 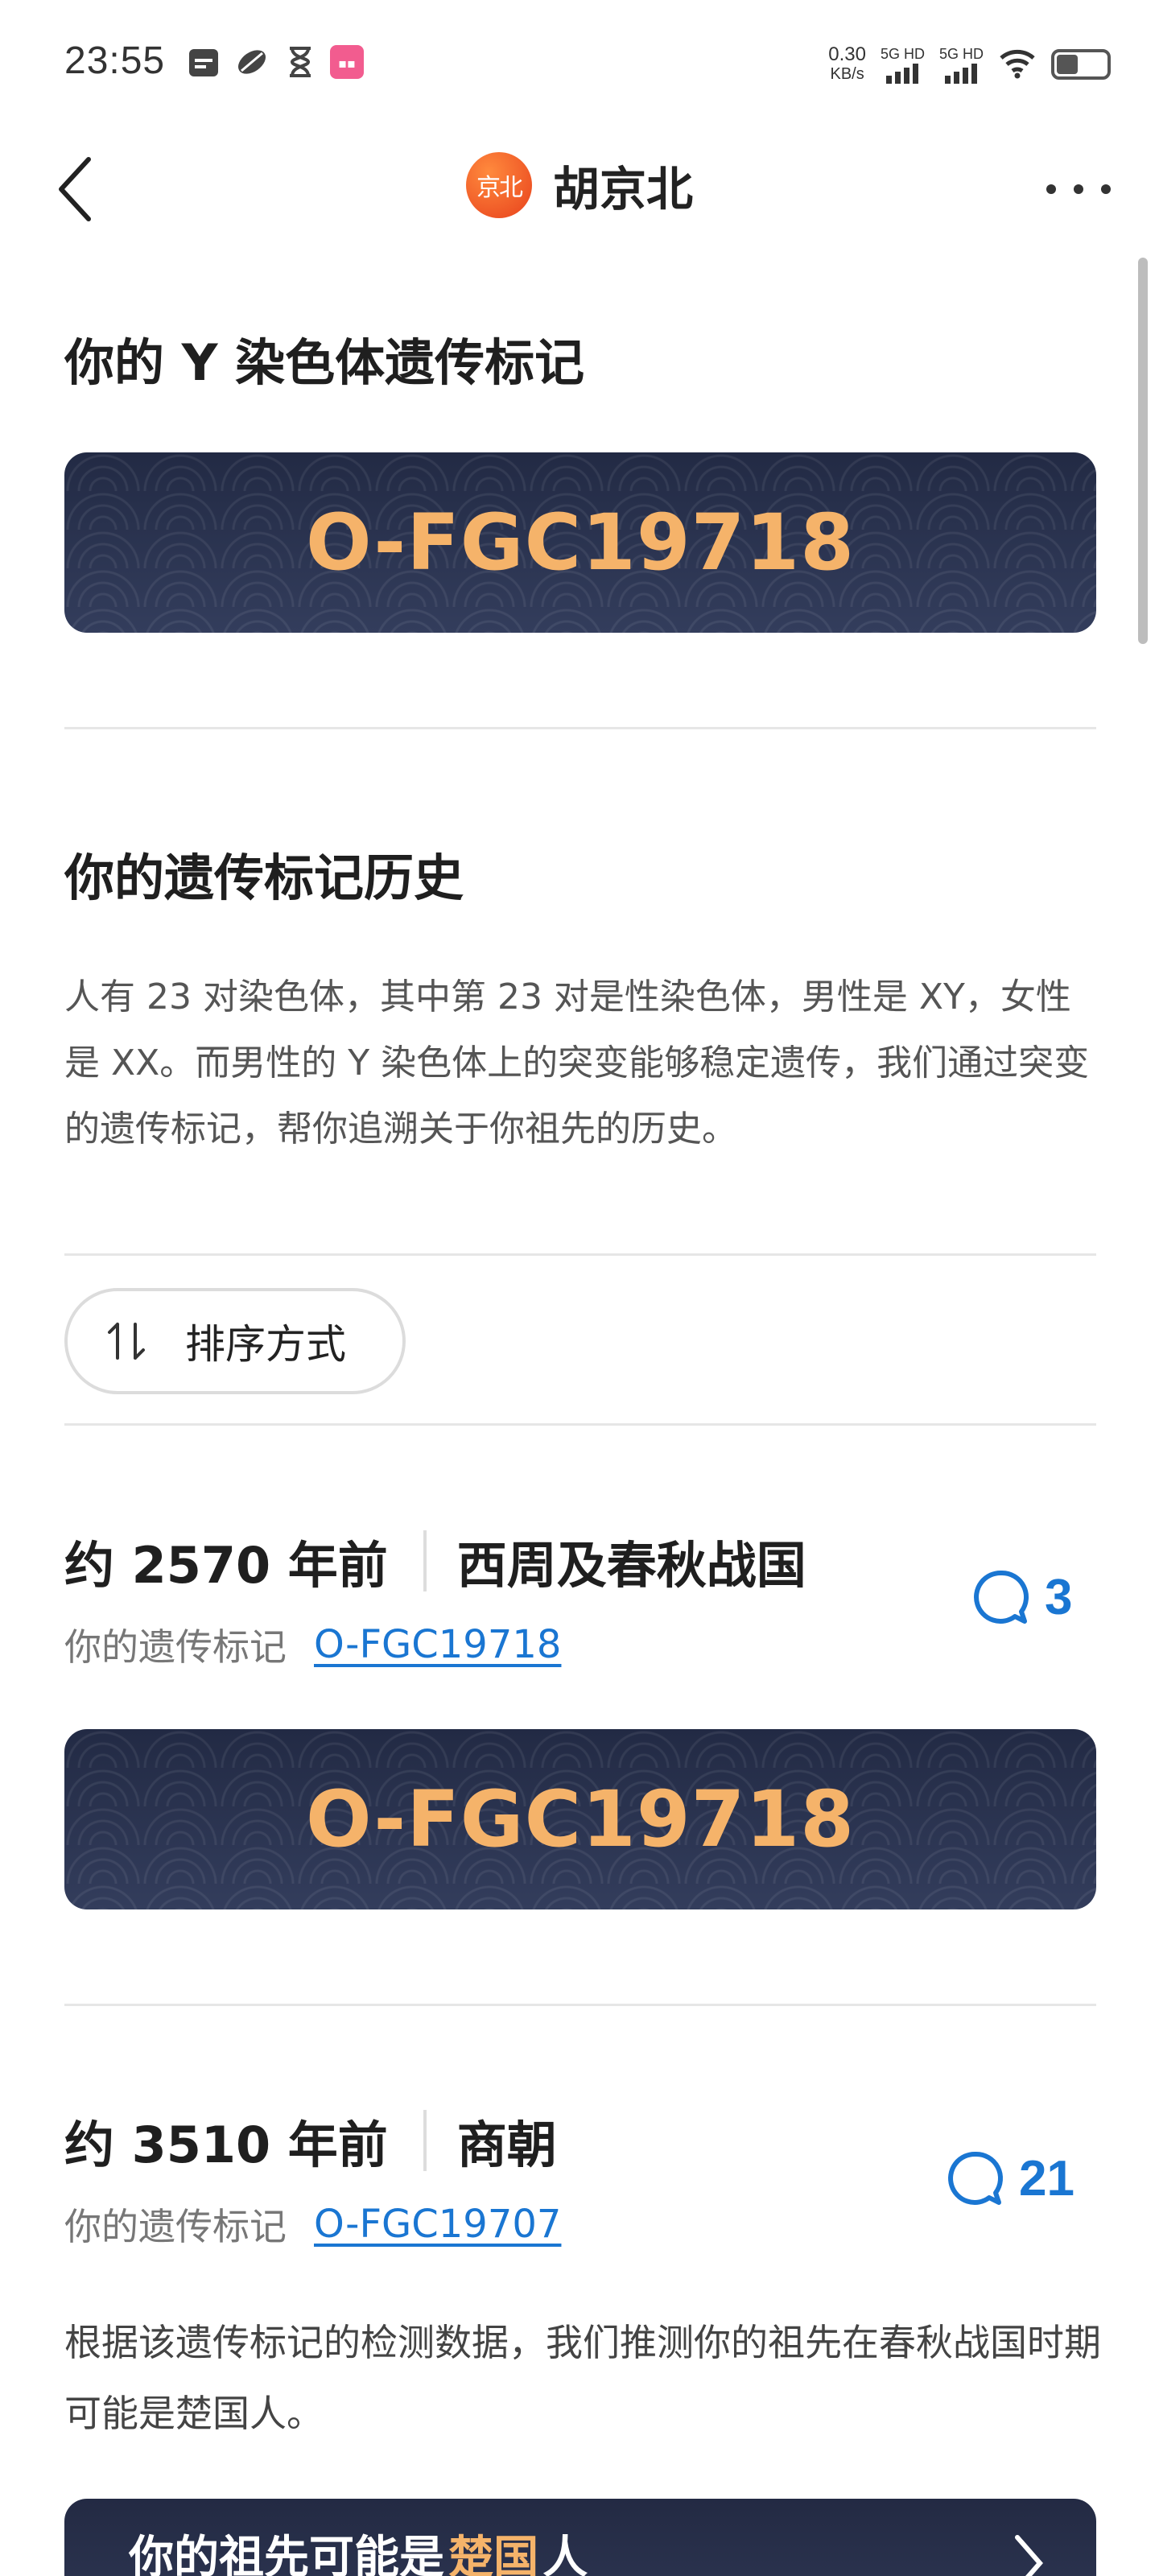 I want to click on hourglass-icon, so click(x=300, y=62).